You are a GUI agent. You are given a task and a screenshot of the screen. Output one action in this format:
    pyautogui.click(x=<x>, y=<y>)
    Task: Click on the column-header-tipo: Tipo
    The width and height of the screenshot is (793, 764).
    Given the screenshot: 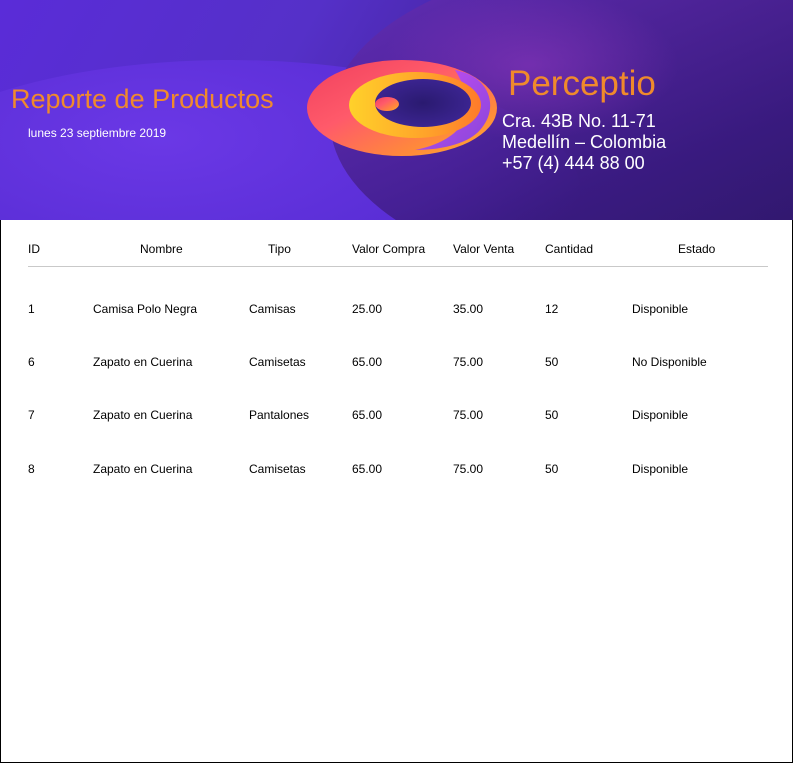 What is the action you would take?
    pyautogui.click(x=279, y=249)
    